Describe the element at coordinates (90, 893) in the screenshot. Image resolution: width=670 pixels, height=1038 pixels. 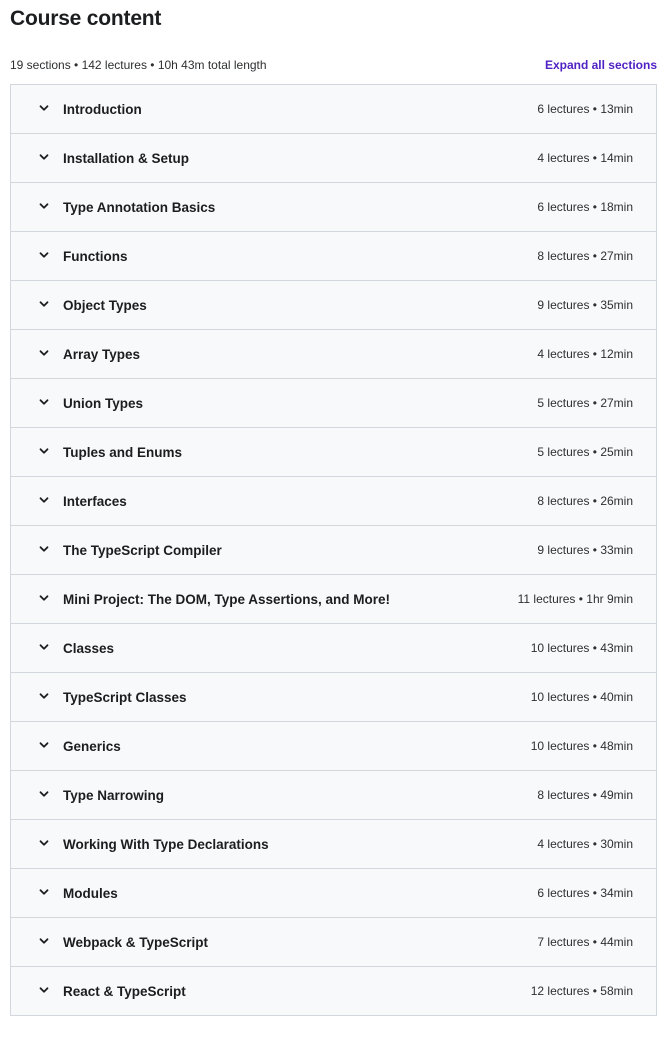
I see `section-title: Modules` at that location.